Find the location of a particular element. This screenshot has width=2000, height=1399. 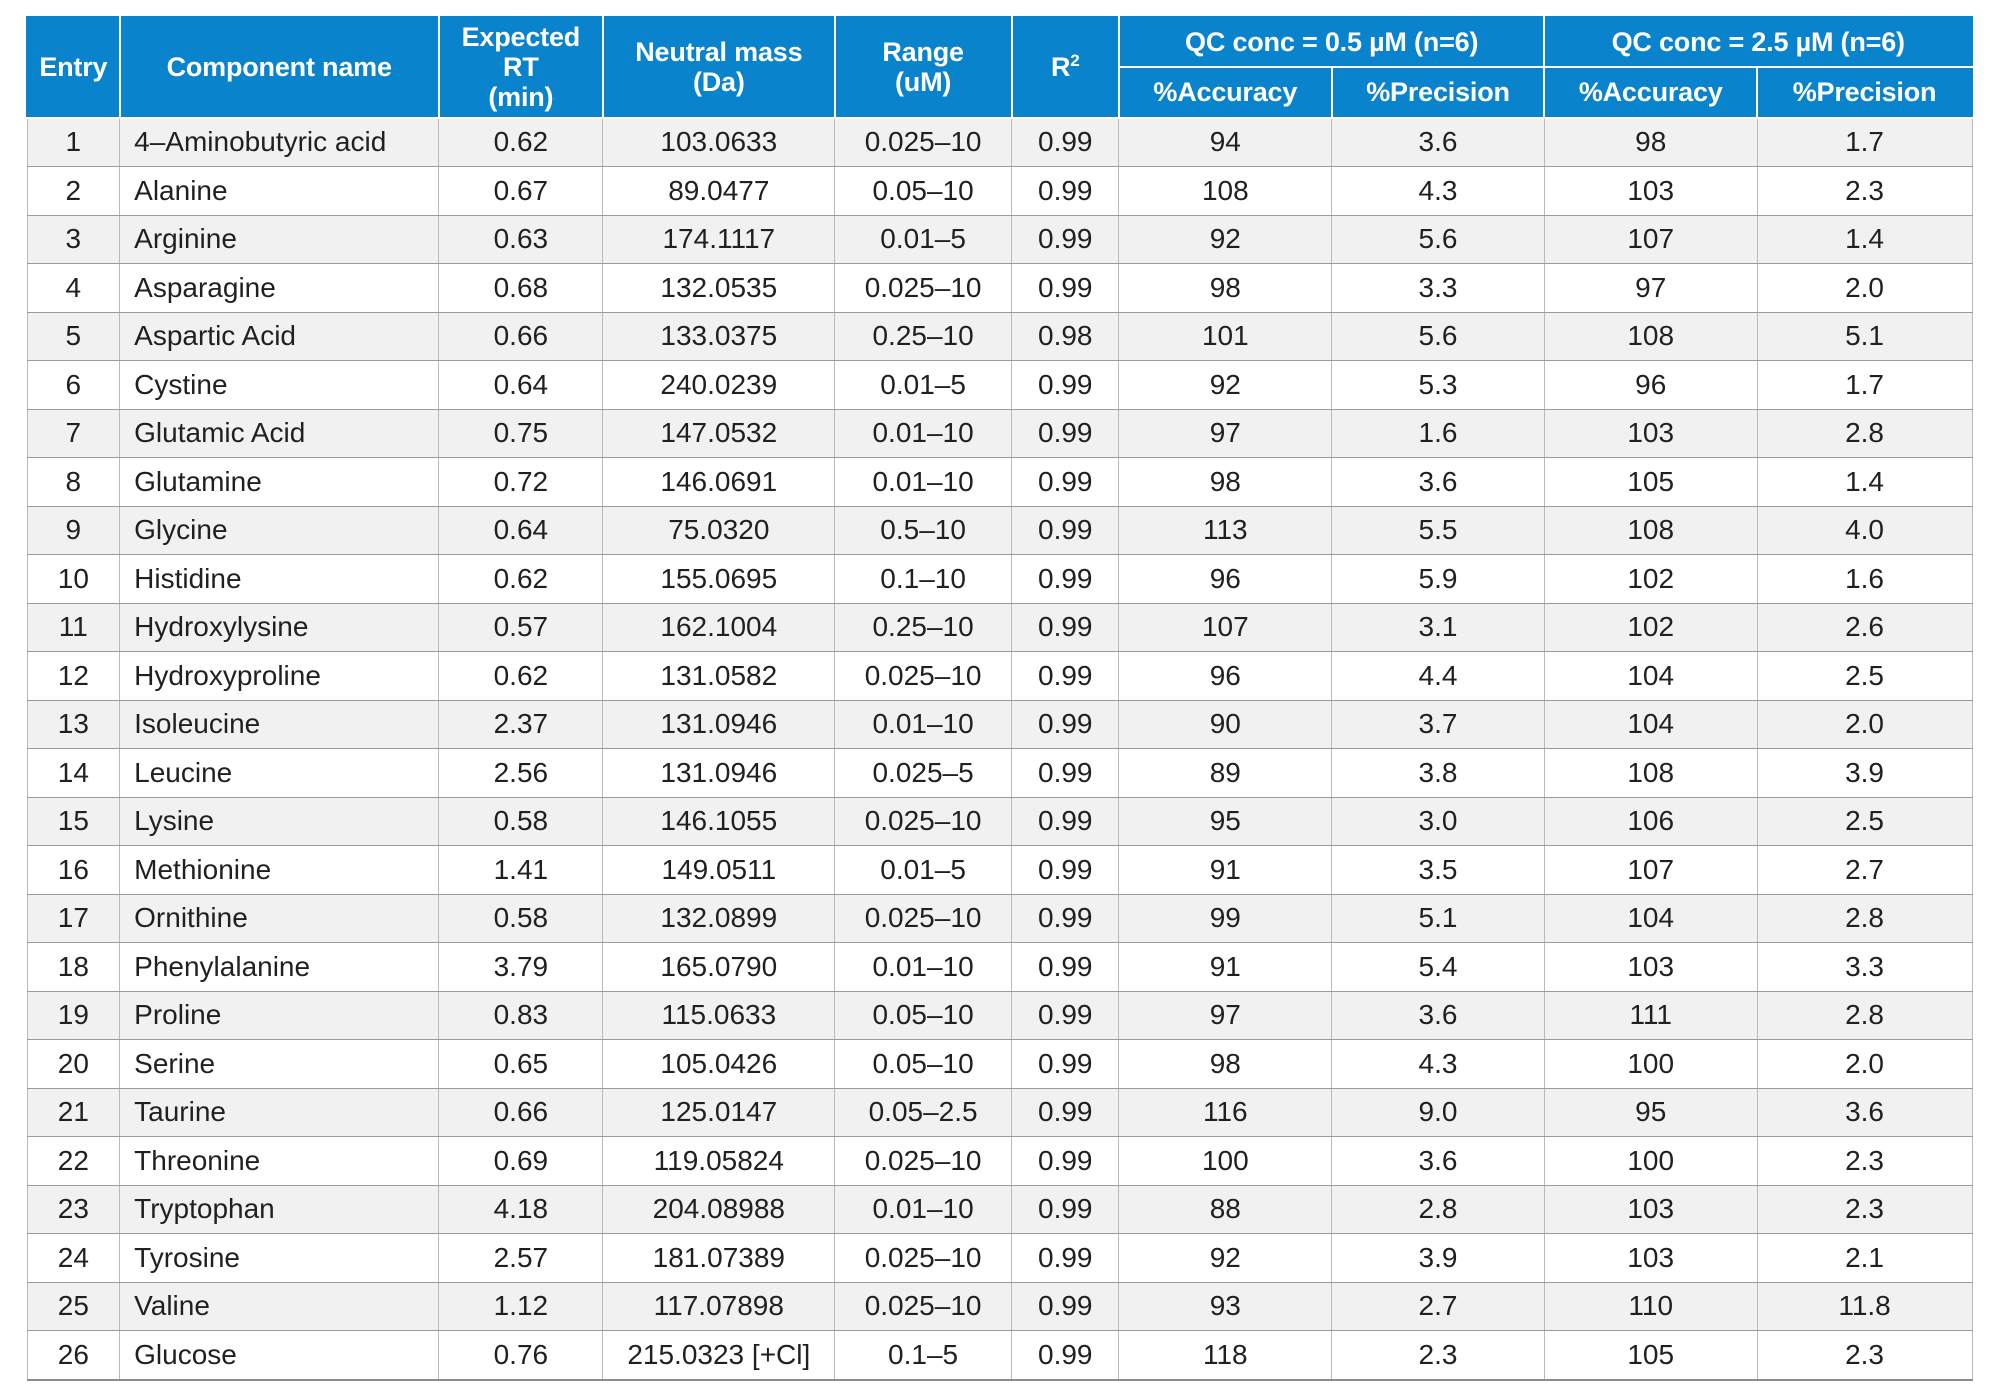

cell-precision-qc-2-5: 4.0 is located at coordinates (1865, 531).